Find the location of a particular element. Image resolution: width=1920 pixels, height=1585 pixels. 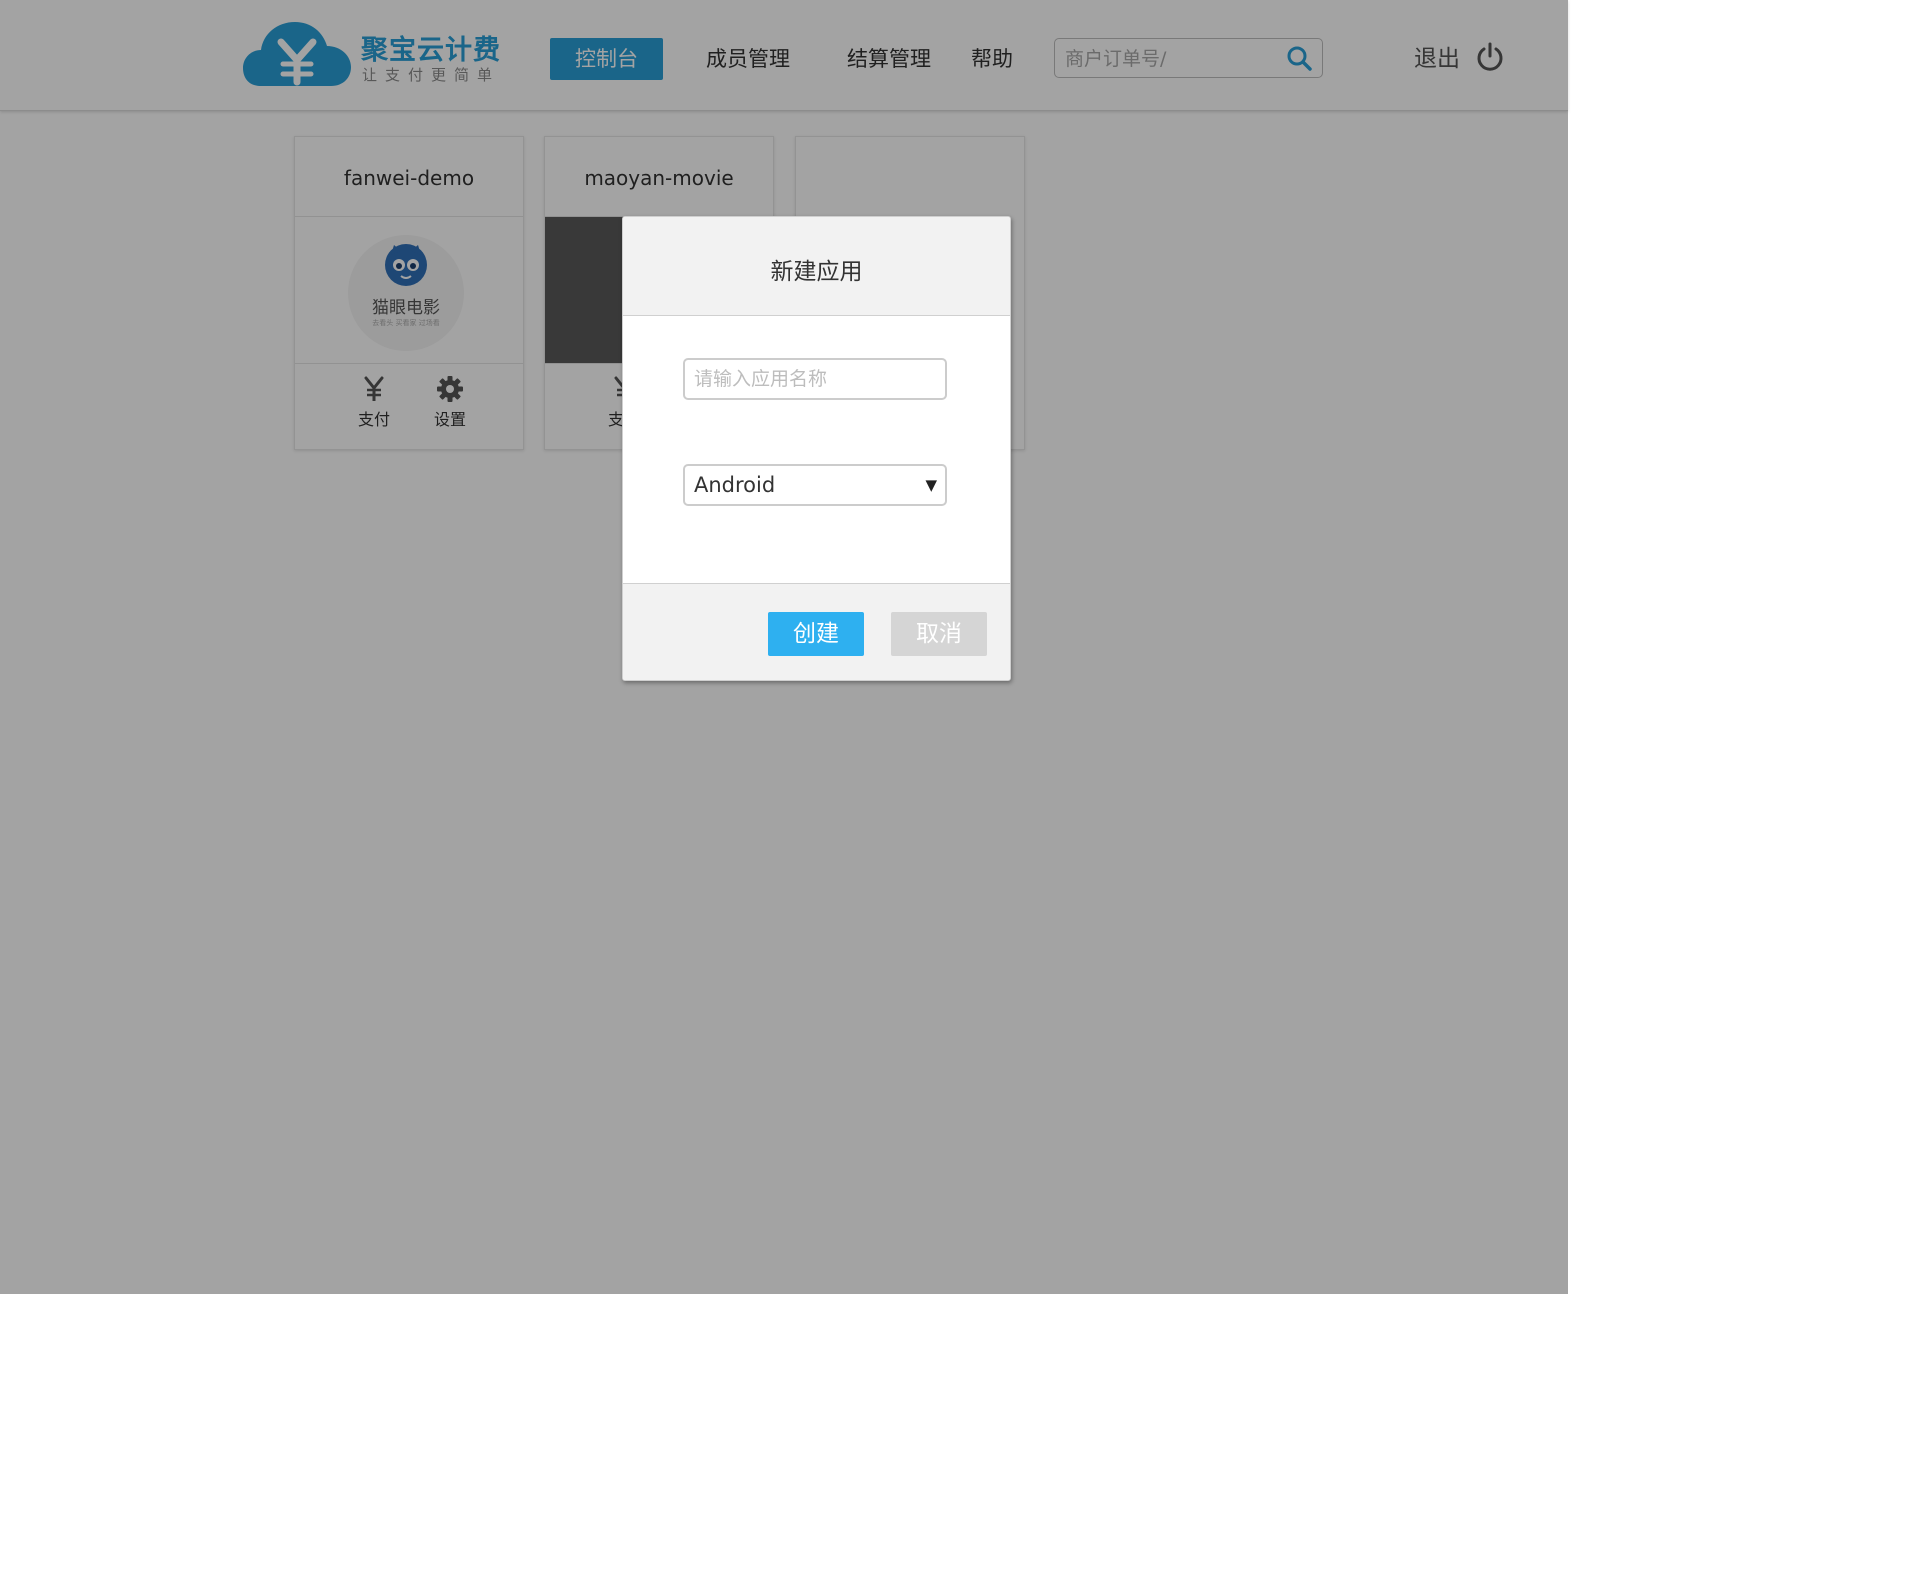

create-button: 创建 is located at coordinates (816, 634).